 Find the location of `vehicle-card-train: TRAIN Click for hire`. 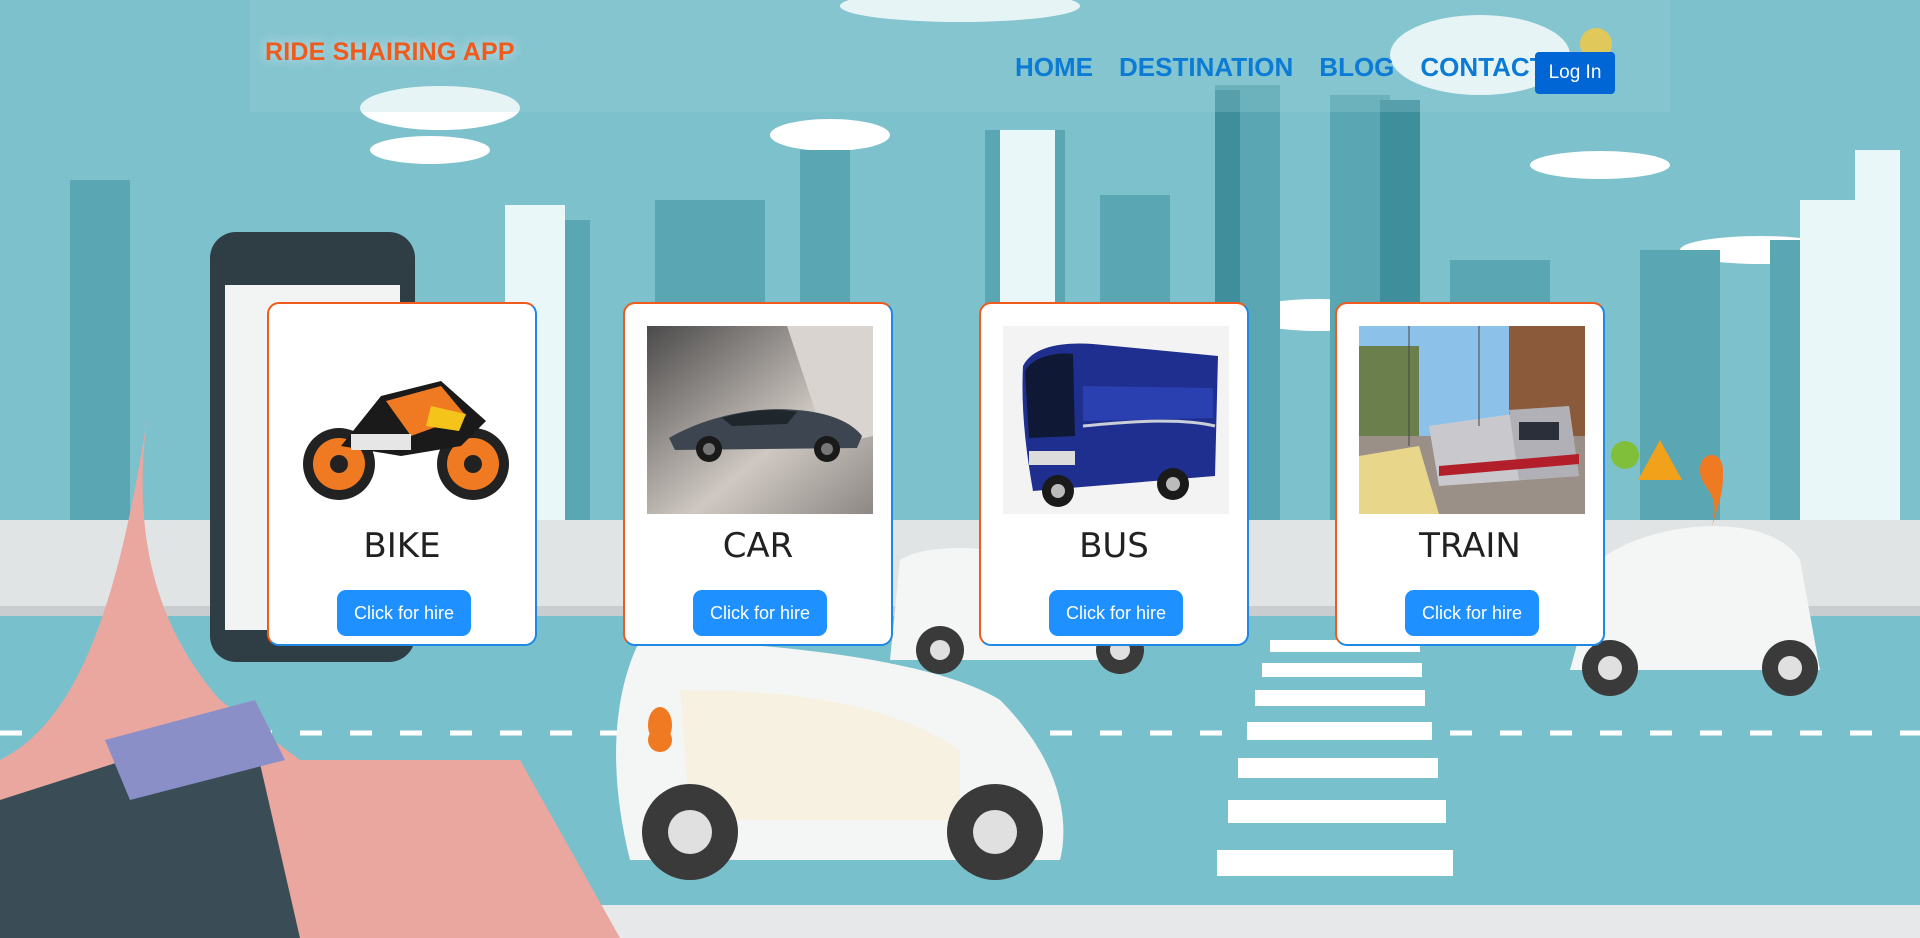

vehicle-card-train: TRAIN Click for hire is located at coordinates (1470, 474).